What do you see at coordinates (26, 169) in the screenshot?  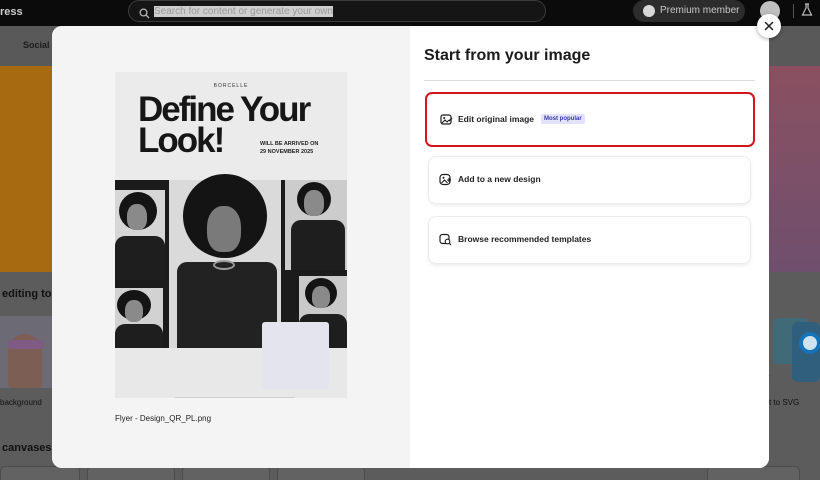 I see `hero-banner-left` at bounding box center [26, 169].